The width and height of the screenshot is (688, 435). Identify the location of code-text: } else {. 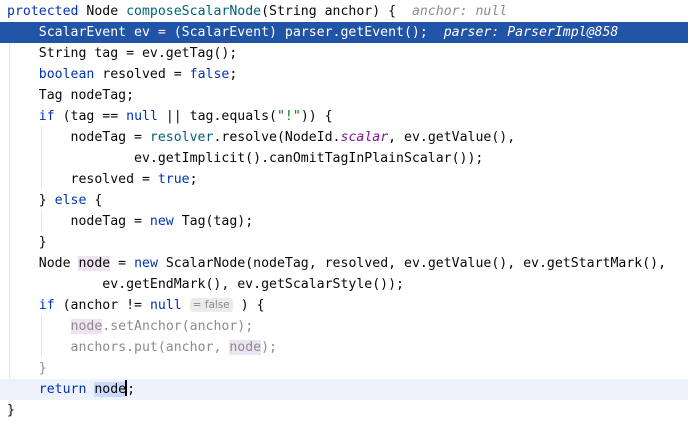
(55, 200).